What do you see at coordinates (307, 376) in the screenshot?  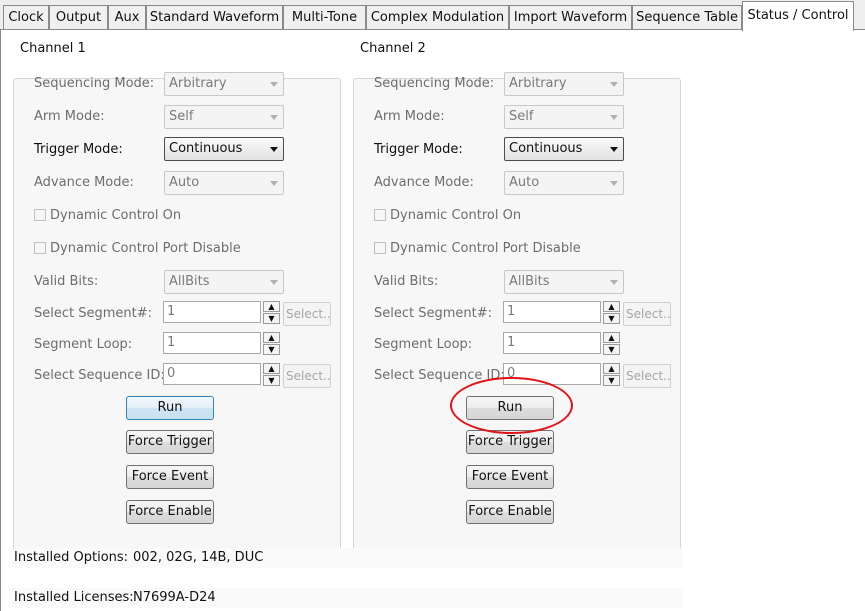 I see `ch1-select-sequence-id-button: Select..` at bounding box center [307, 376].